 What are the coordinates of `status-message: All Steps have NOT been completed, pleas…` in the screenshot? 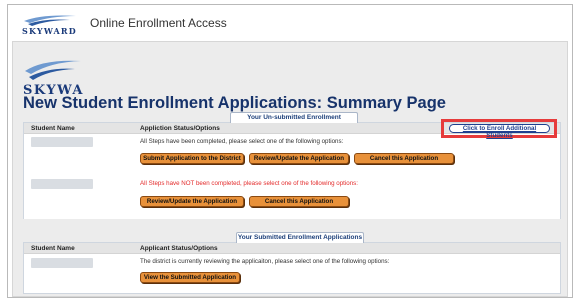 It's located at (249, 183).